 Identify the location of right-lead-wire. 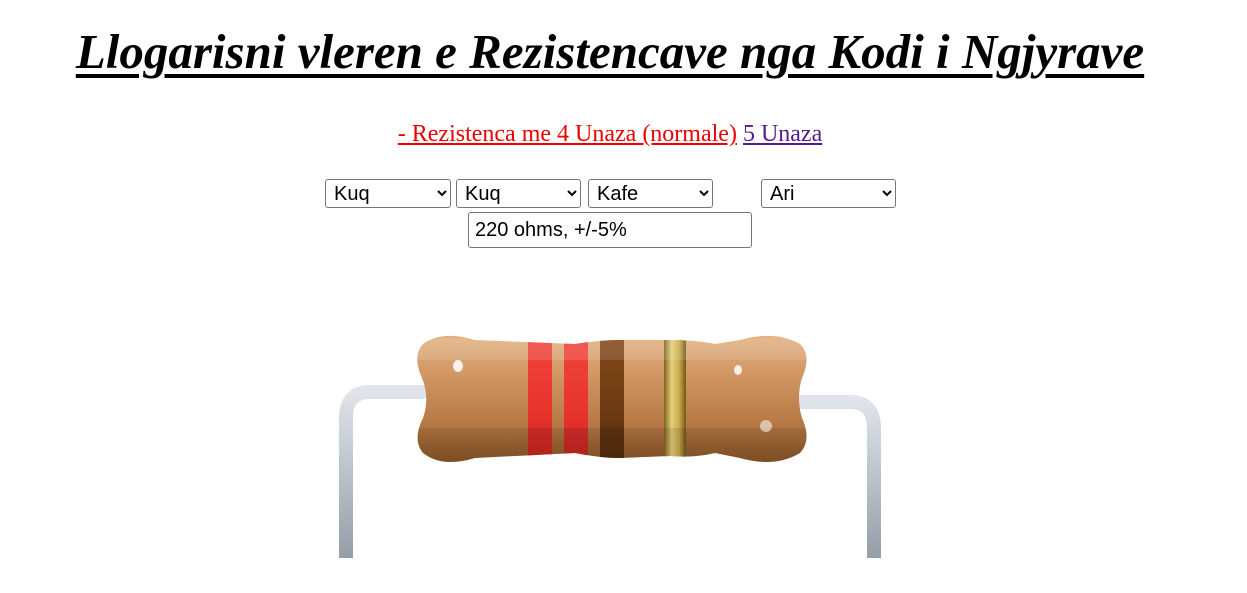
(838, 476).